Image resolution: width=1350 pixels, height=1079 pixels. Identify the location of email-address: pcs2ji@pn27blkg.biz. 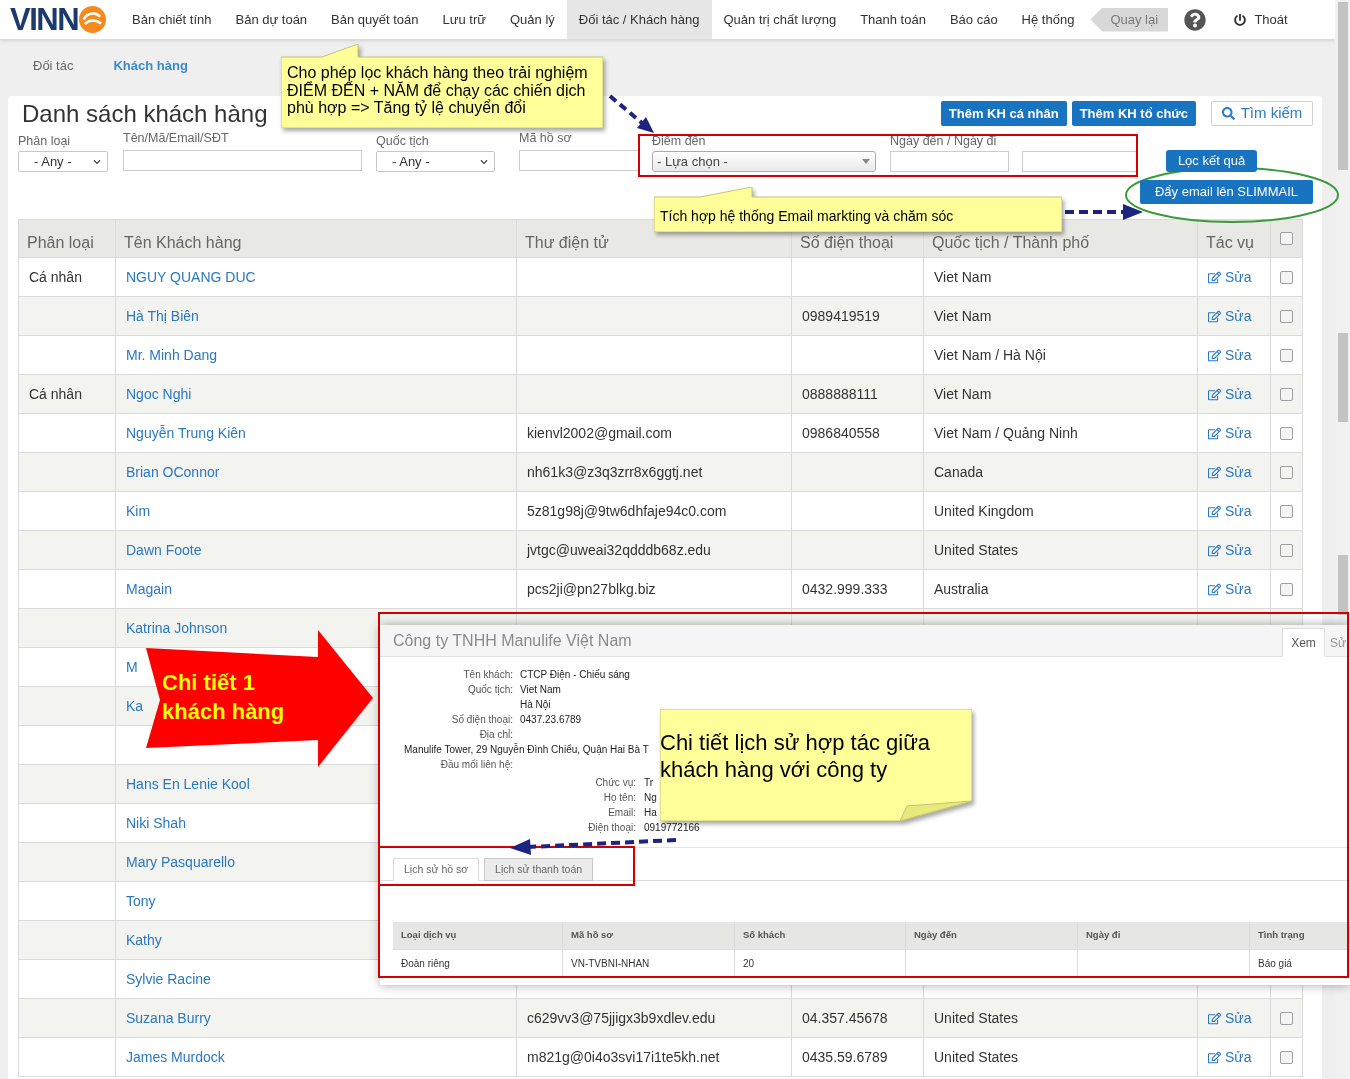
(591, 589).